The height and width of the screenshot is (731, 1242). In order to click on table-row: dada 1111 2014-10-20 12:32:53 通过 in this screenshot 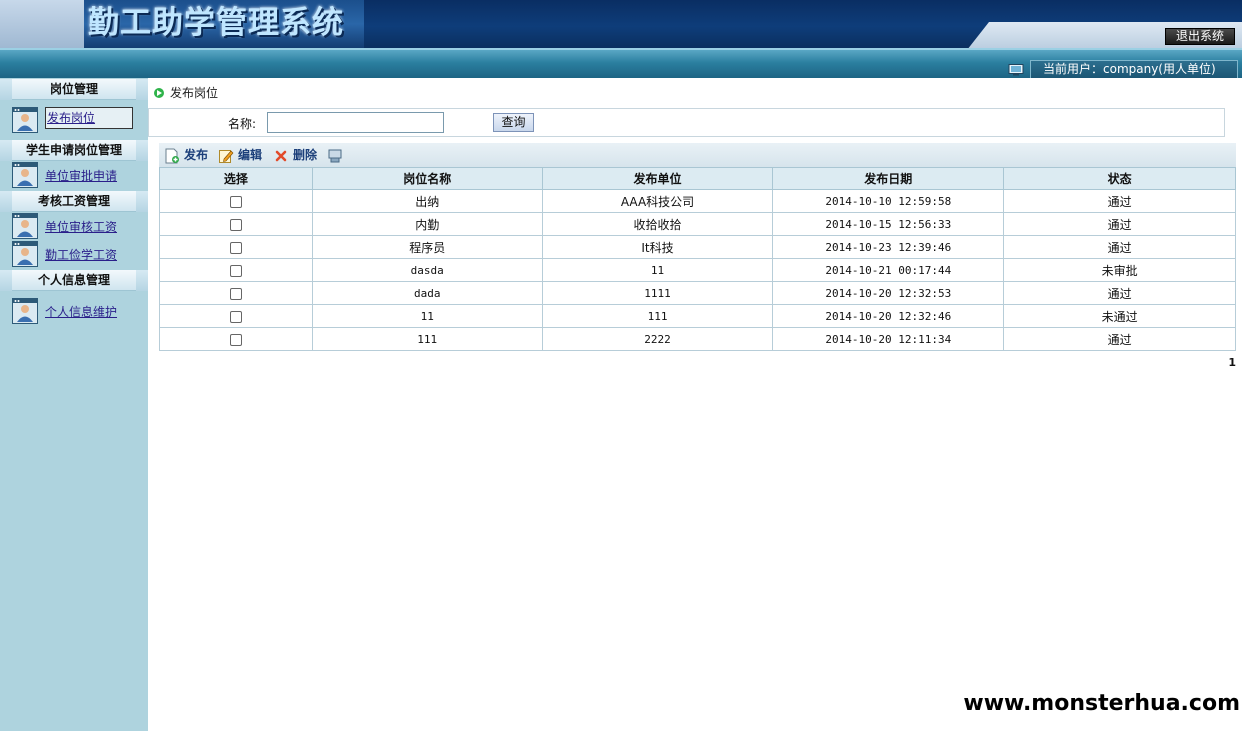, I will do `click(697, 293)`.